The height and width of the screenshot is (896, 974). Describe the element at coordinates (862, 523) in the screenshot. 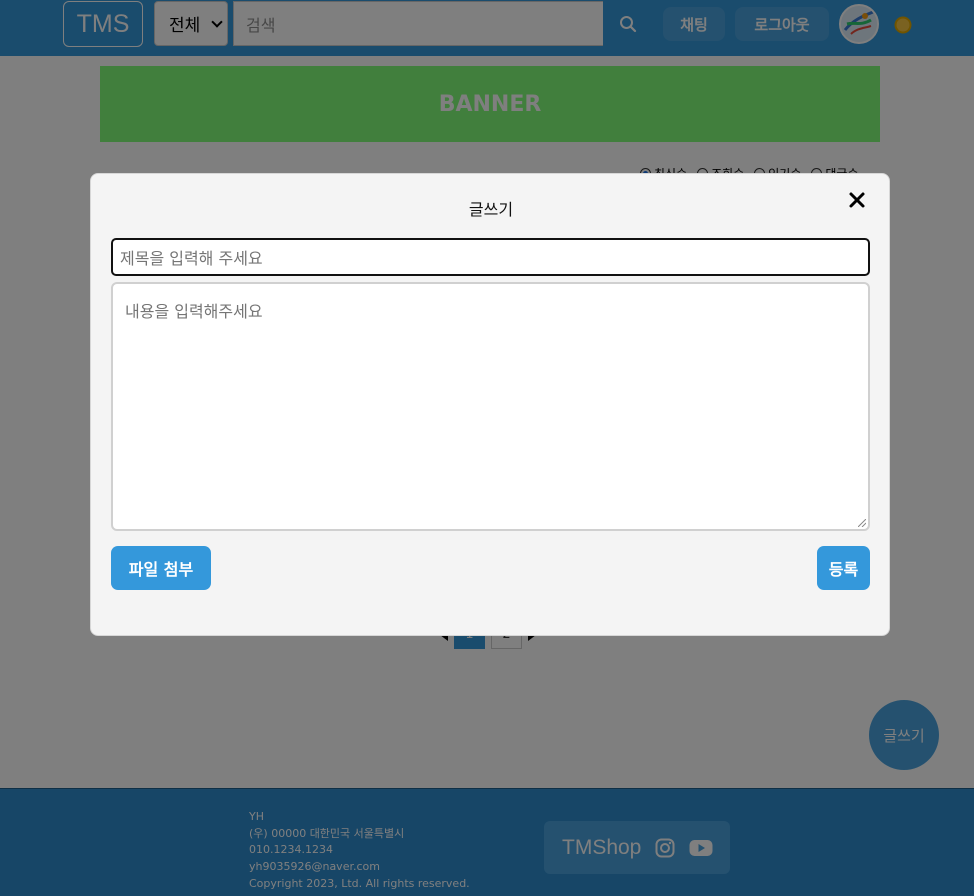

I see `resize-handle-icon` at that location.